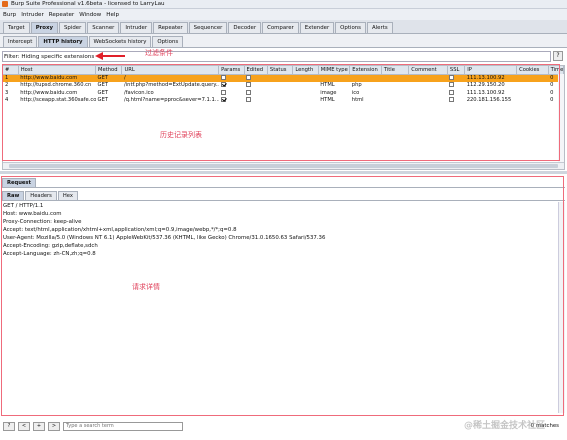 Image resolution: width=567 pixels, height=440 pixels. Describe the element at coordinates (395, 70) in the screenshot. I see `col-title: Title` at that location.